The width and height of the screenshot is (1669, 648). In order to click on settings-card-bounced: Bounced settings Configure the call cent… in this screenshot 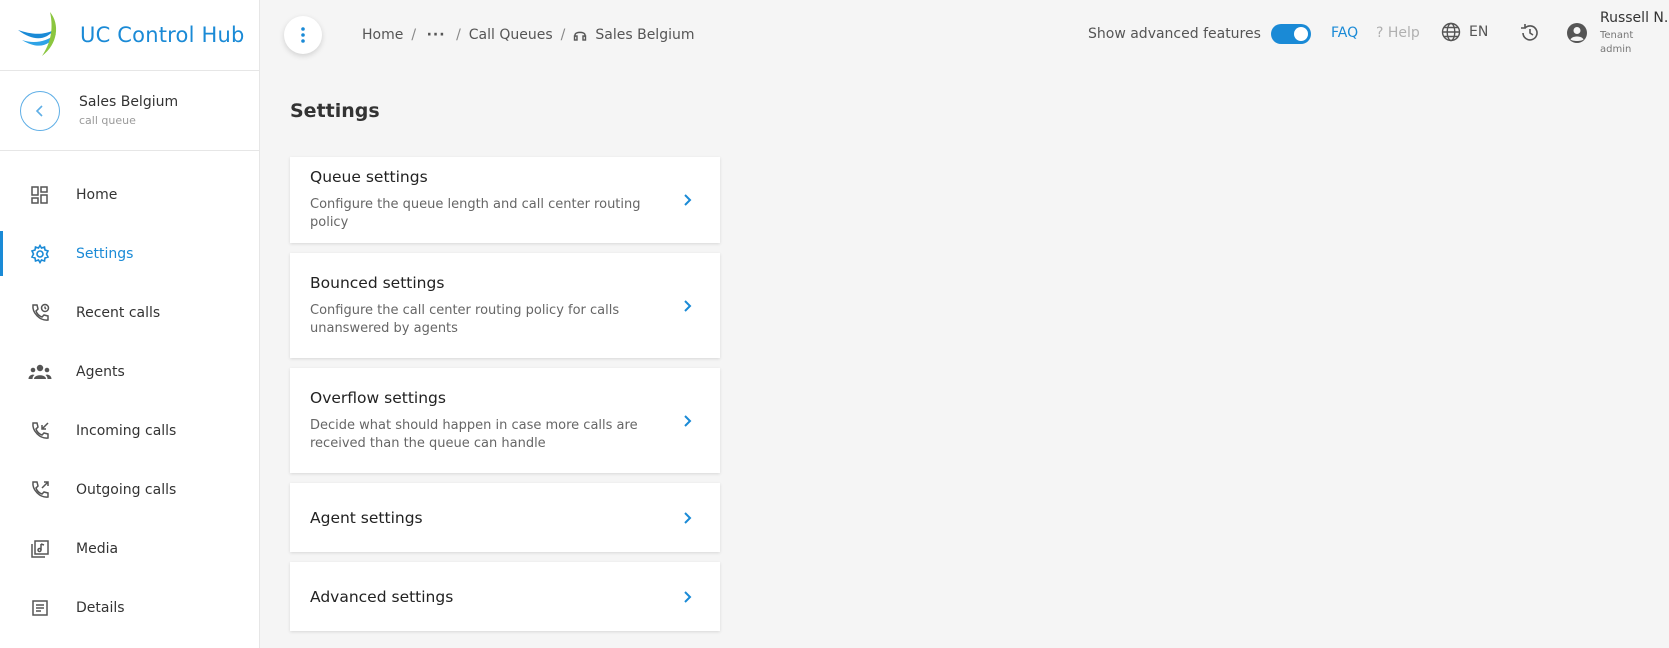, I will do `click(505, 305)`.